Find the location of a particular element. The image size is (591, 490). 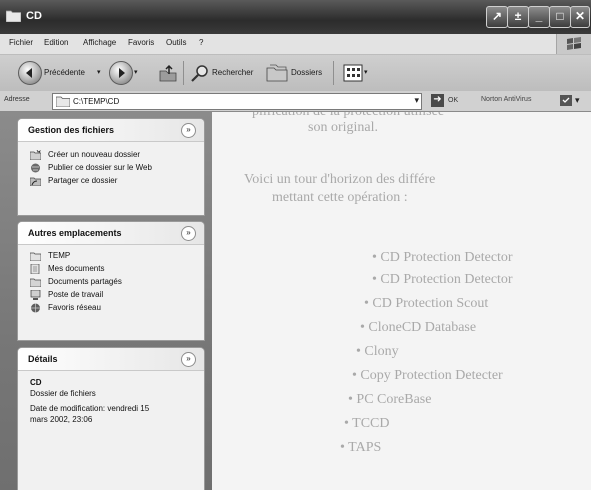

place-shared-documents-label: Documents partagés is located at coordinates (85, 281).